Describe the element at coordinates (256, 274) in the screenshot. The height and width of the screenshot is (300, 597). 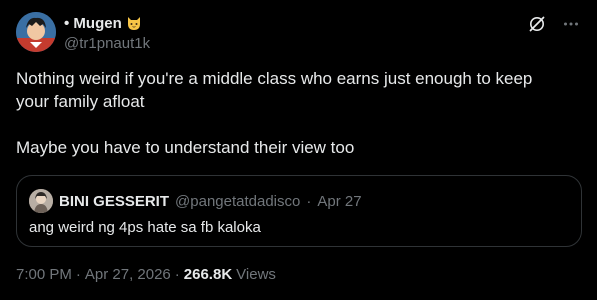
I see `views-label: Views` at that location.